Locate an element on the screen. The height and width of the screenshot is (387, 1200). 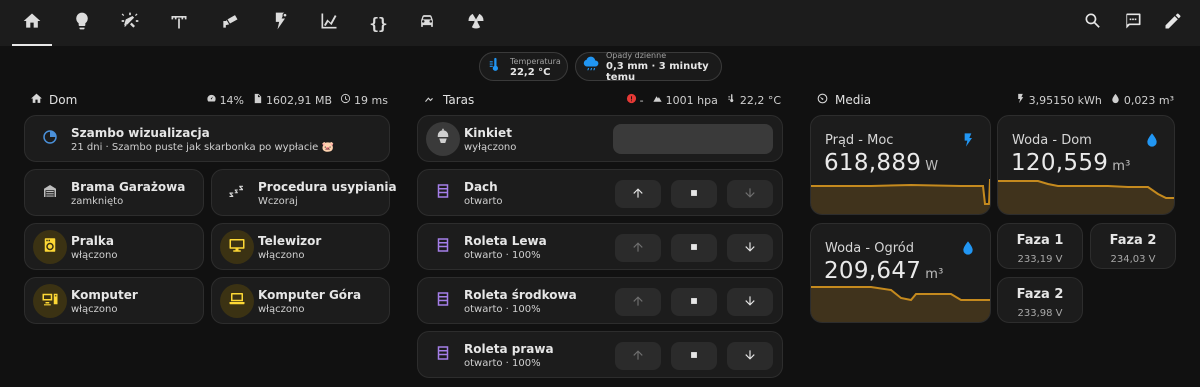
tile-name: Brama Garażowa is located at coordinates (128, 187).